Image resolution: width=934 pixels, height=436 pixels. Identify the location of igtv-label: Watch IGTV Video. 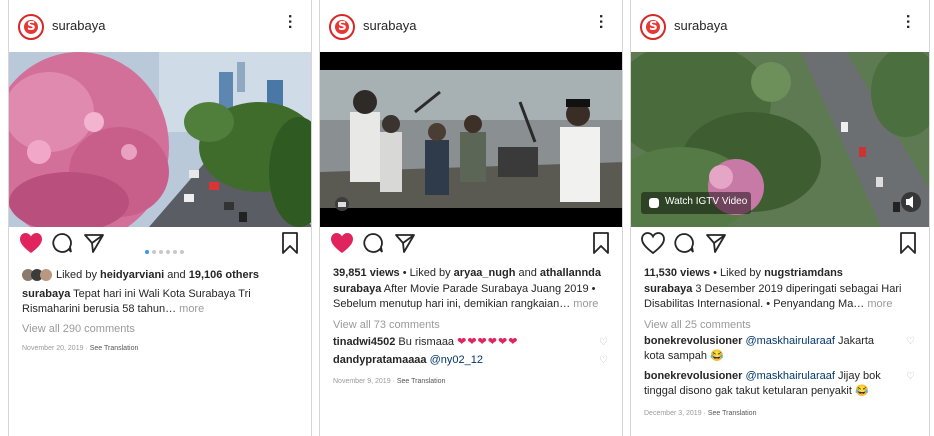
(706, 201).